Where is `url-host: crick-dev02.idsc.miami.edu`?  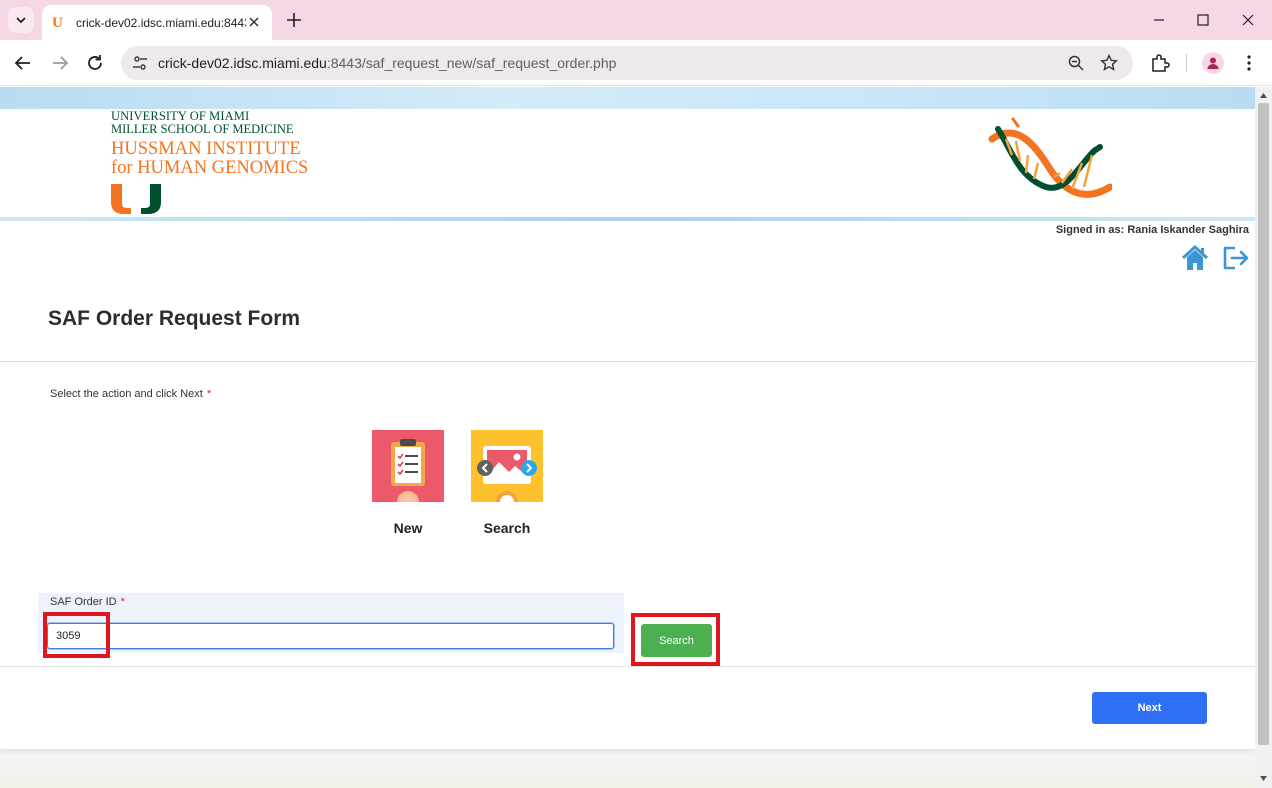
url-host: crick-dev02.idsc.miami.edu is located at coordinates (242, 63).